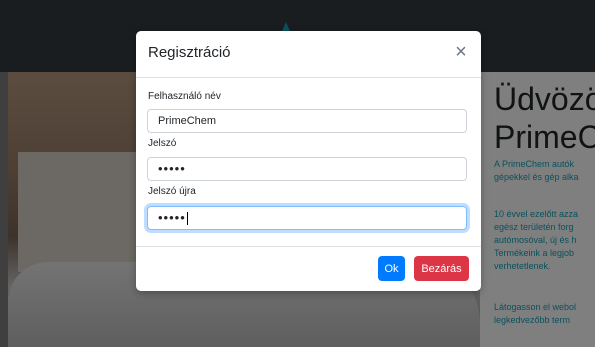  I want to click on password-again-input: •••••, so click(307, 218).